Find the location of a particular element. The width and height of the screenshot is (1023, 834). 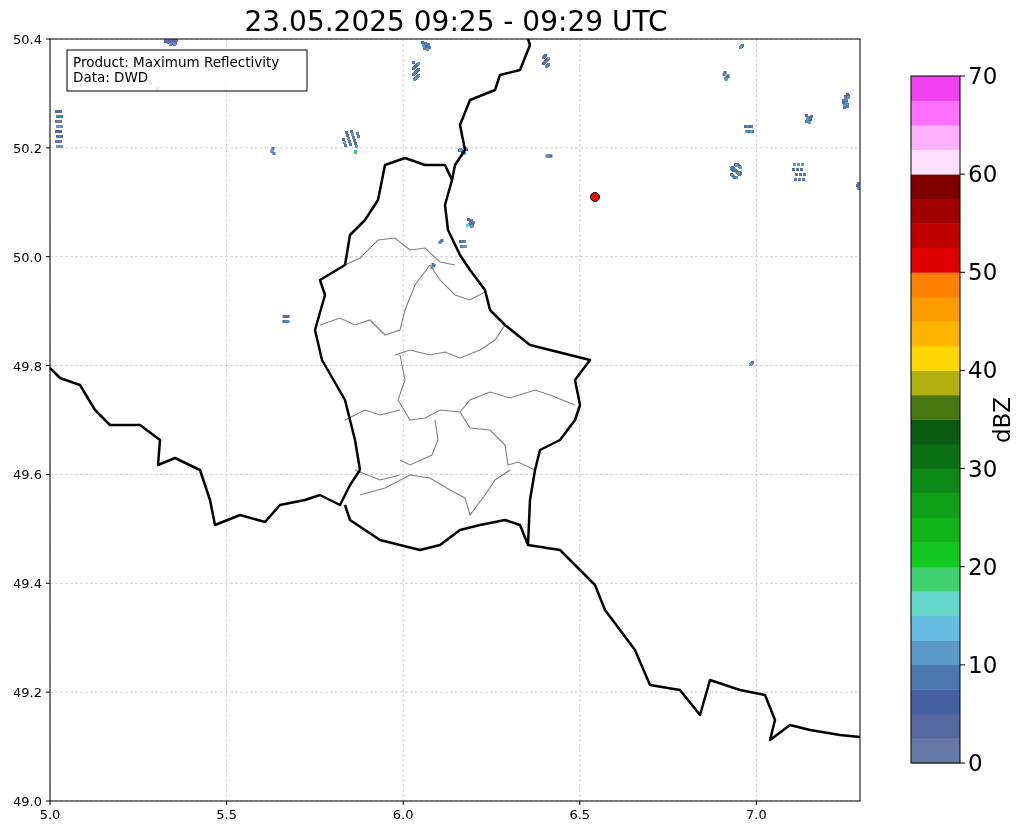

colorbar-tick-label: 10 is located at coordinates (983, 664).